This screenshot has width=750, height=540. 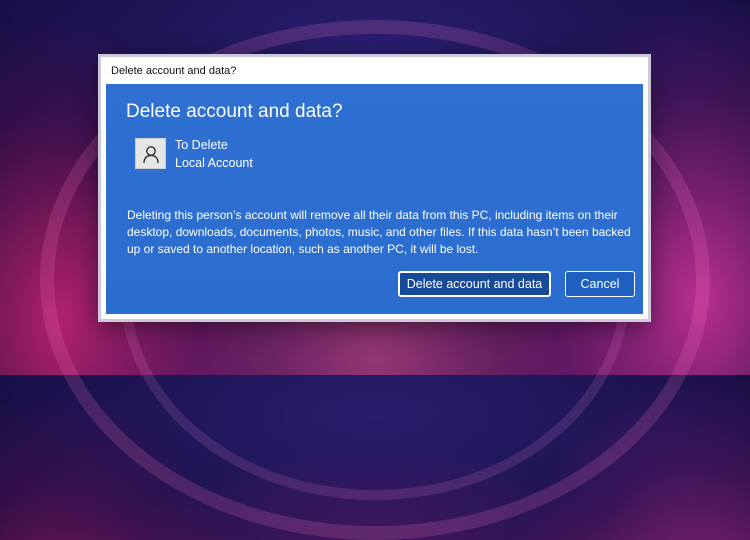 What do you see at coordinates (474, 284) in the screenshot?
I see `delete-account-button: Delete account and data` at bounding box center [474, 284].